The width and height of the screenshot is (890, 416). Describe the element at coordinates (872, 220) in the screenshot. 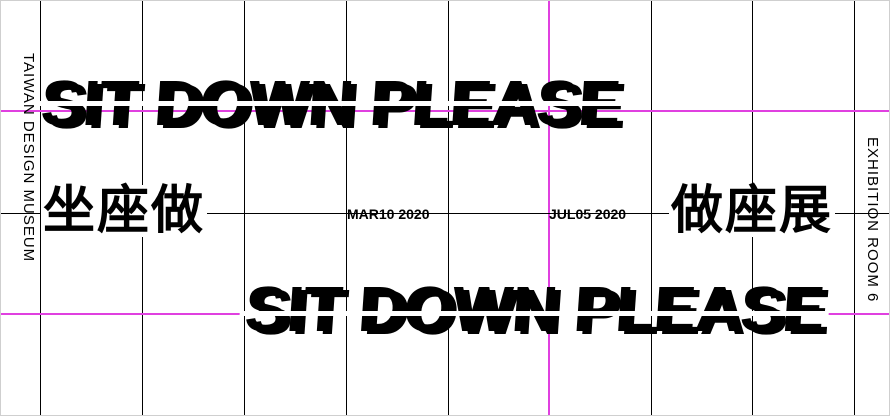

I see `room-label: EXHIBITION ROOM 6` at that location.